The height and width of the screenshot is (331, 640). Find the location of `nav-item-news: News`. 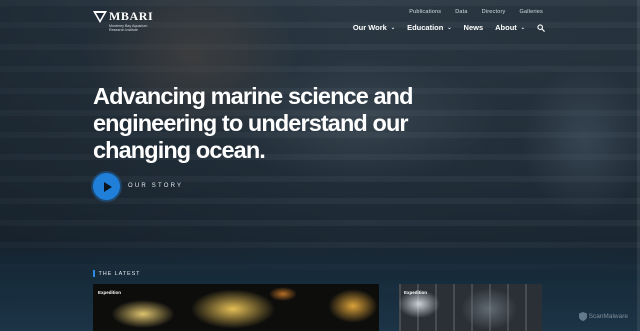

nav-item-news: News is located at coordinates (474, 27).